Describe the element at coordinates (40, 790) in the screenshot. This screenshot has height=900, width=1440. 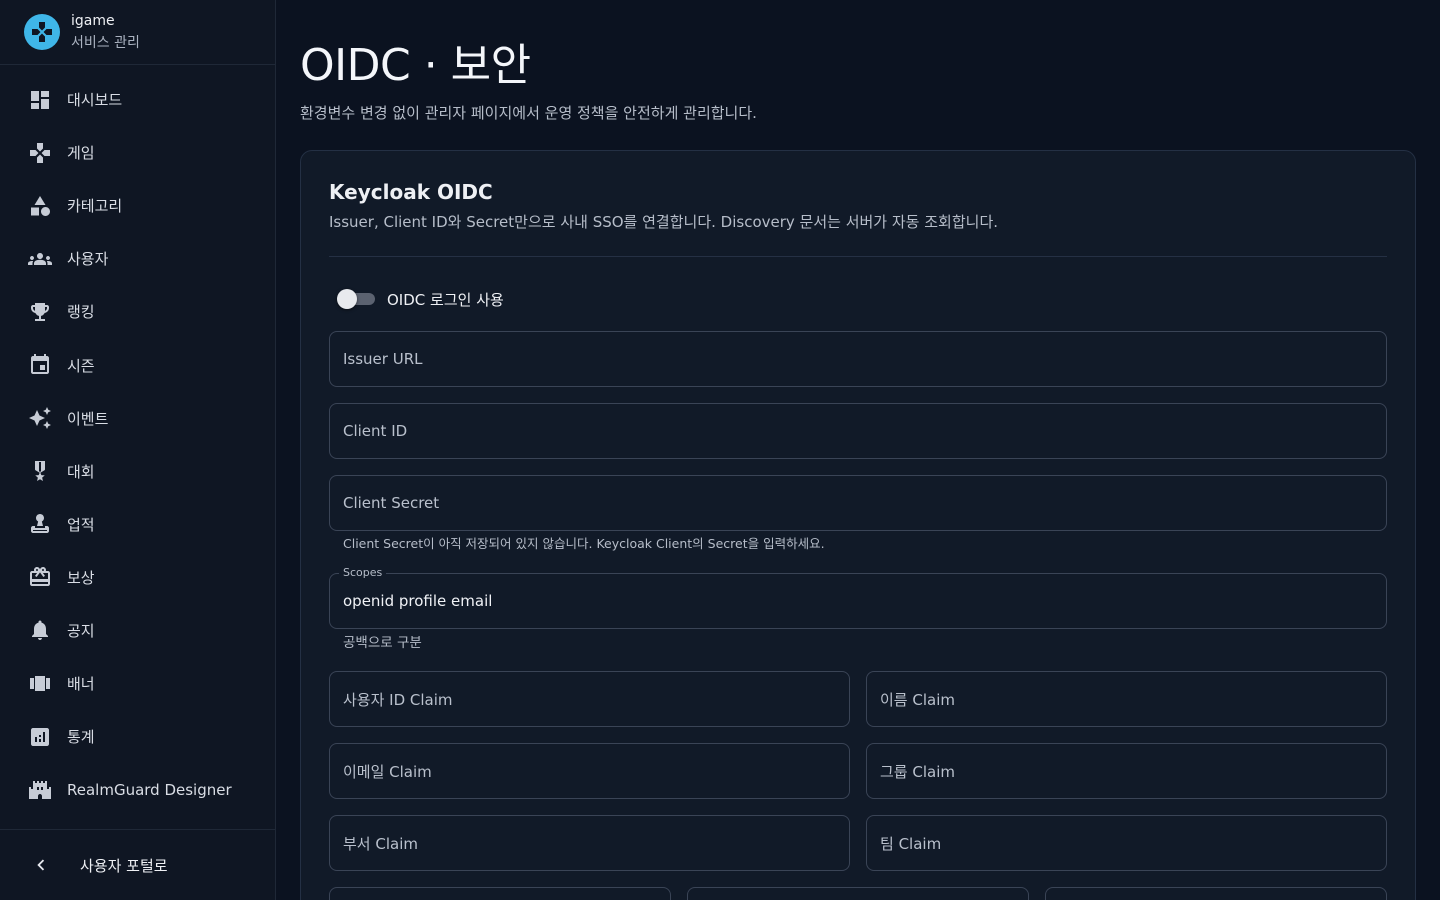
I see `castle-icon` at that location.